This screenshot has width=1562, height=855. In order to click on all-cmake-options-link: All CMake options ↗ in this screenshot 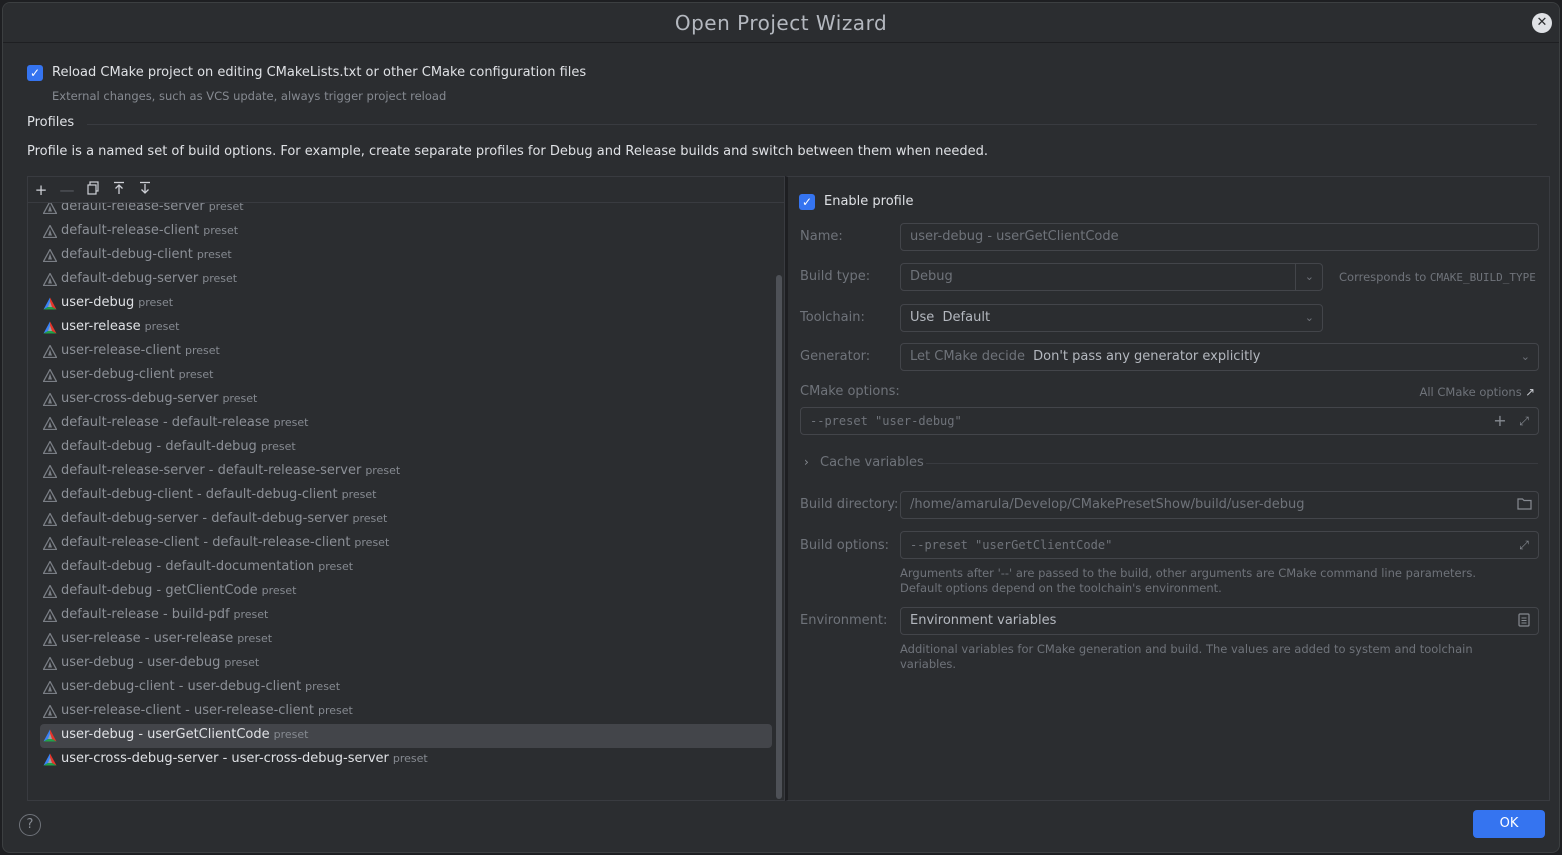, I will do `click(1477, 392)`.